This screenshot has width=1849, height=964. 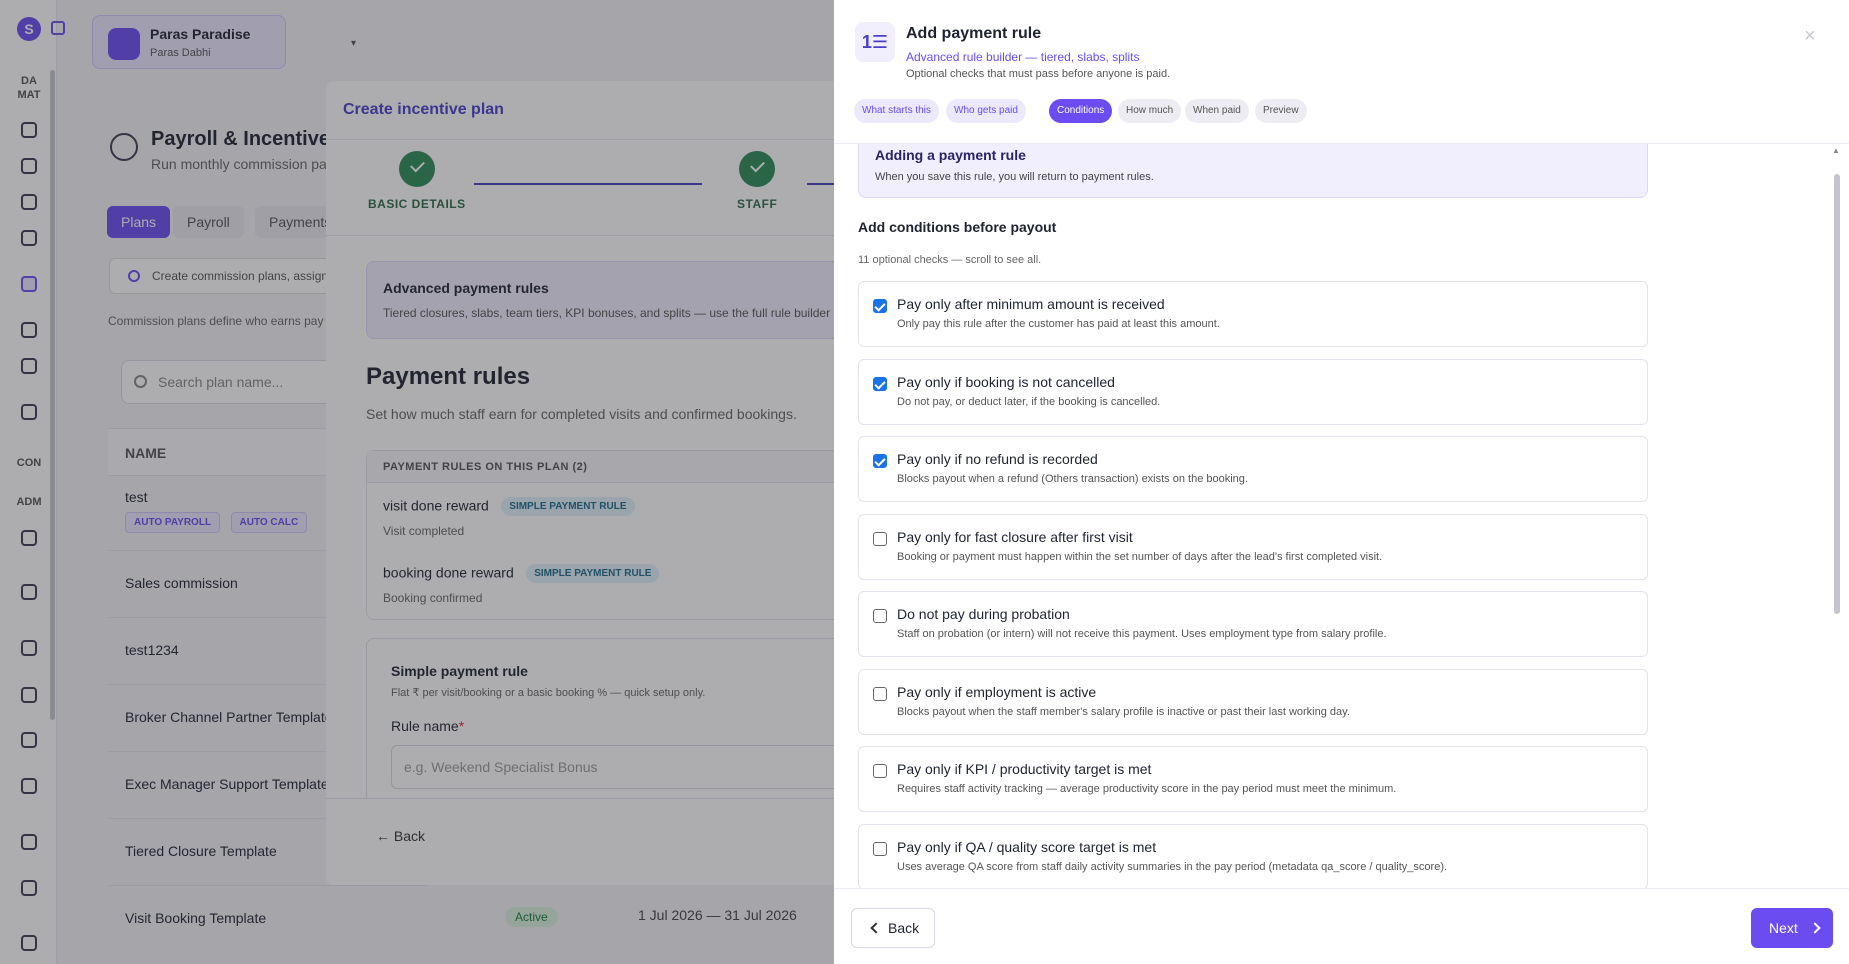 What do you see at coordinates (448, 572) in the screenshot?
I see `rule-name: booking done reward` at bounding box center [448, 572].